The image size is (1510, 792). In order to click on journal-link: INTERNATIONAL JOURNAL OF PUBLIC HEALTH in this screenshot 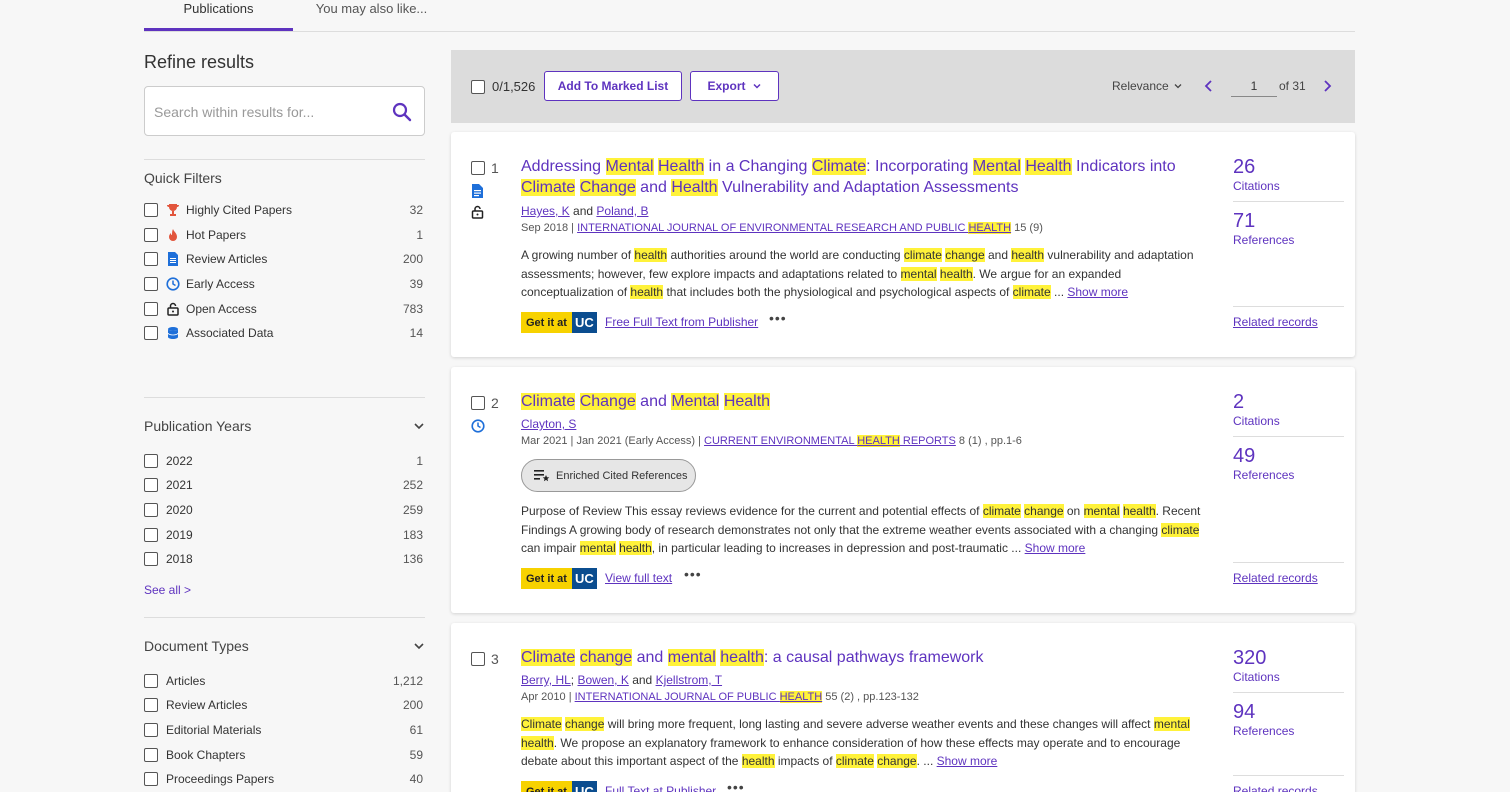, I will do `click(699, 697)`.